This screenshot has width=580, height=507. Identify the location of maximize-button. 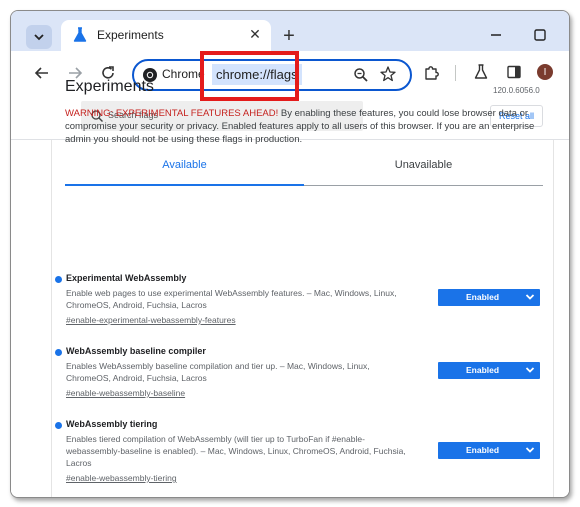
(540, 35).